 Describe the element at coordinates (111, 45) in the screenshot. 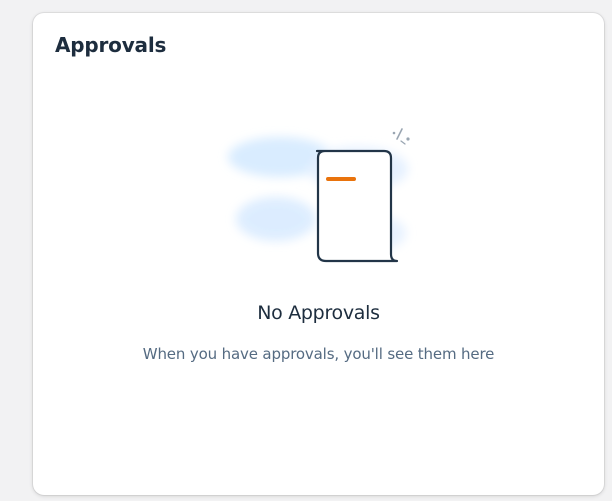

I see `card-title: Approvals` at that location.